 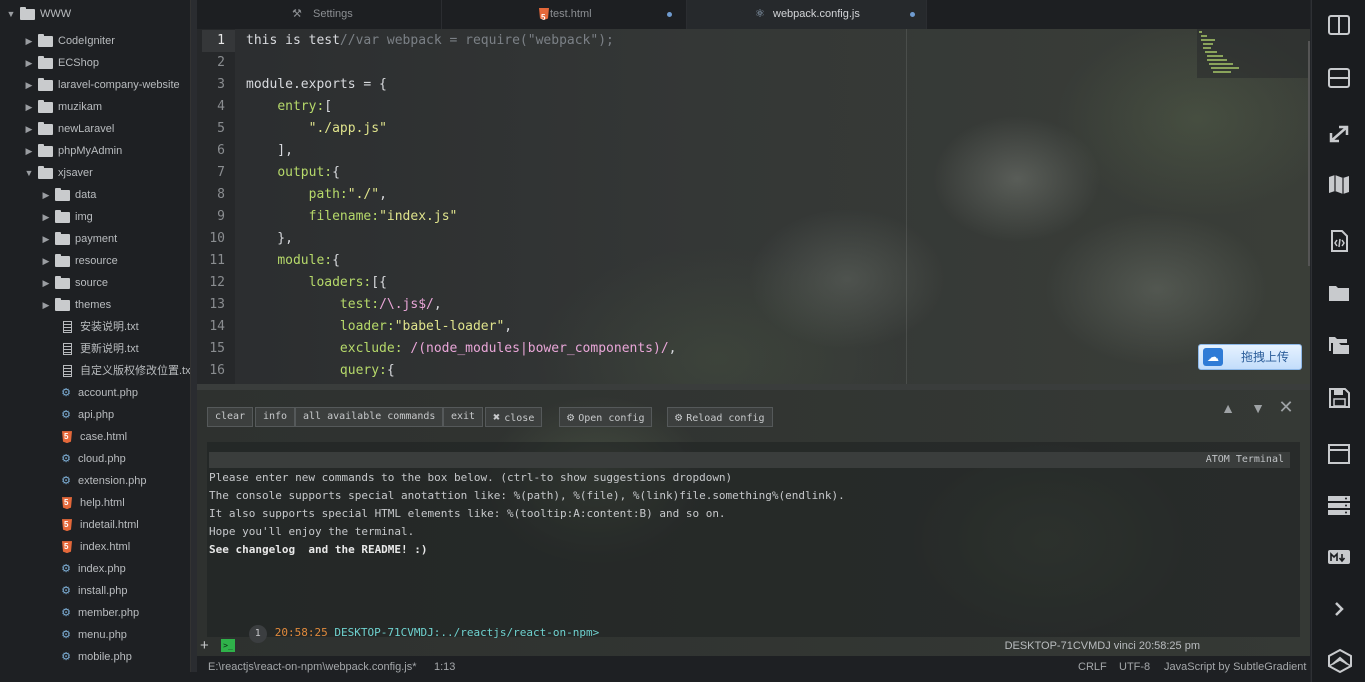 I want to click on tree-folder: ▶ themes, so click(x=76, y=305).